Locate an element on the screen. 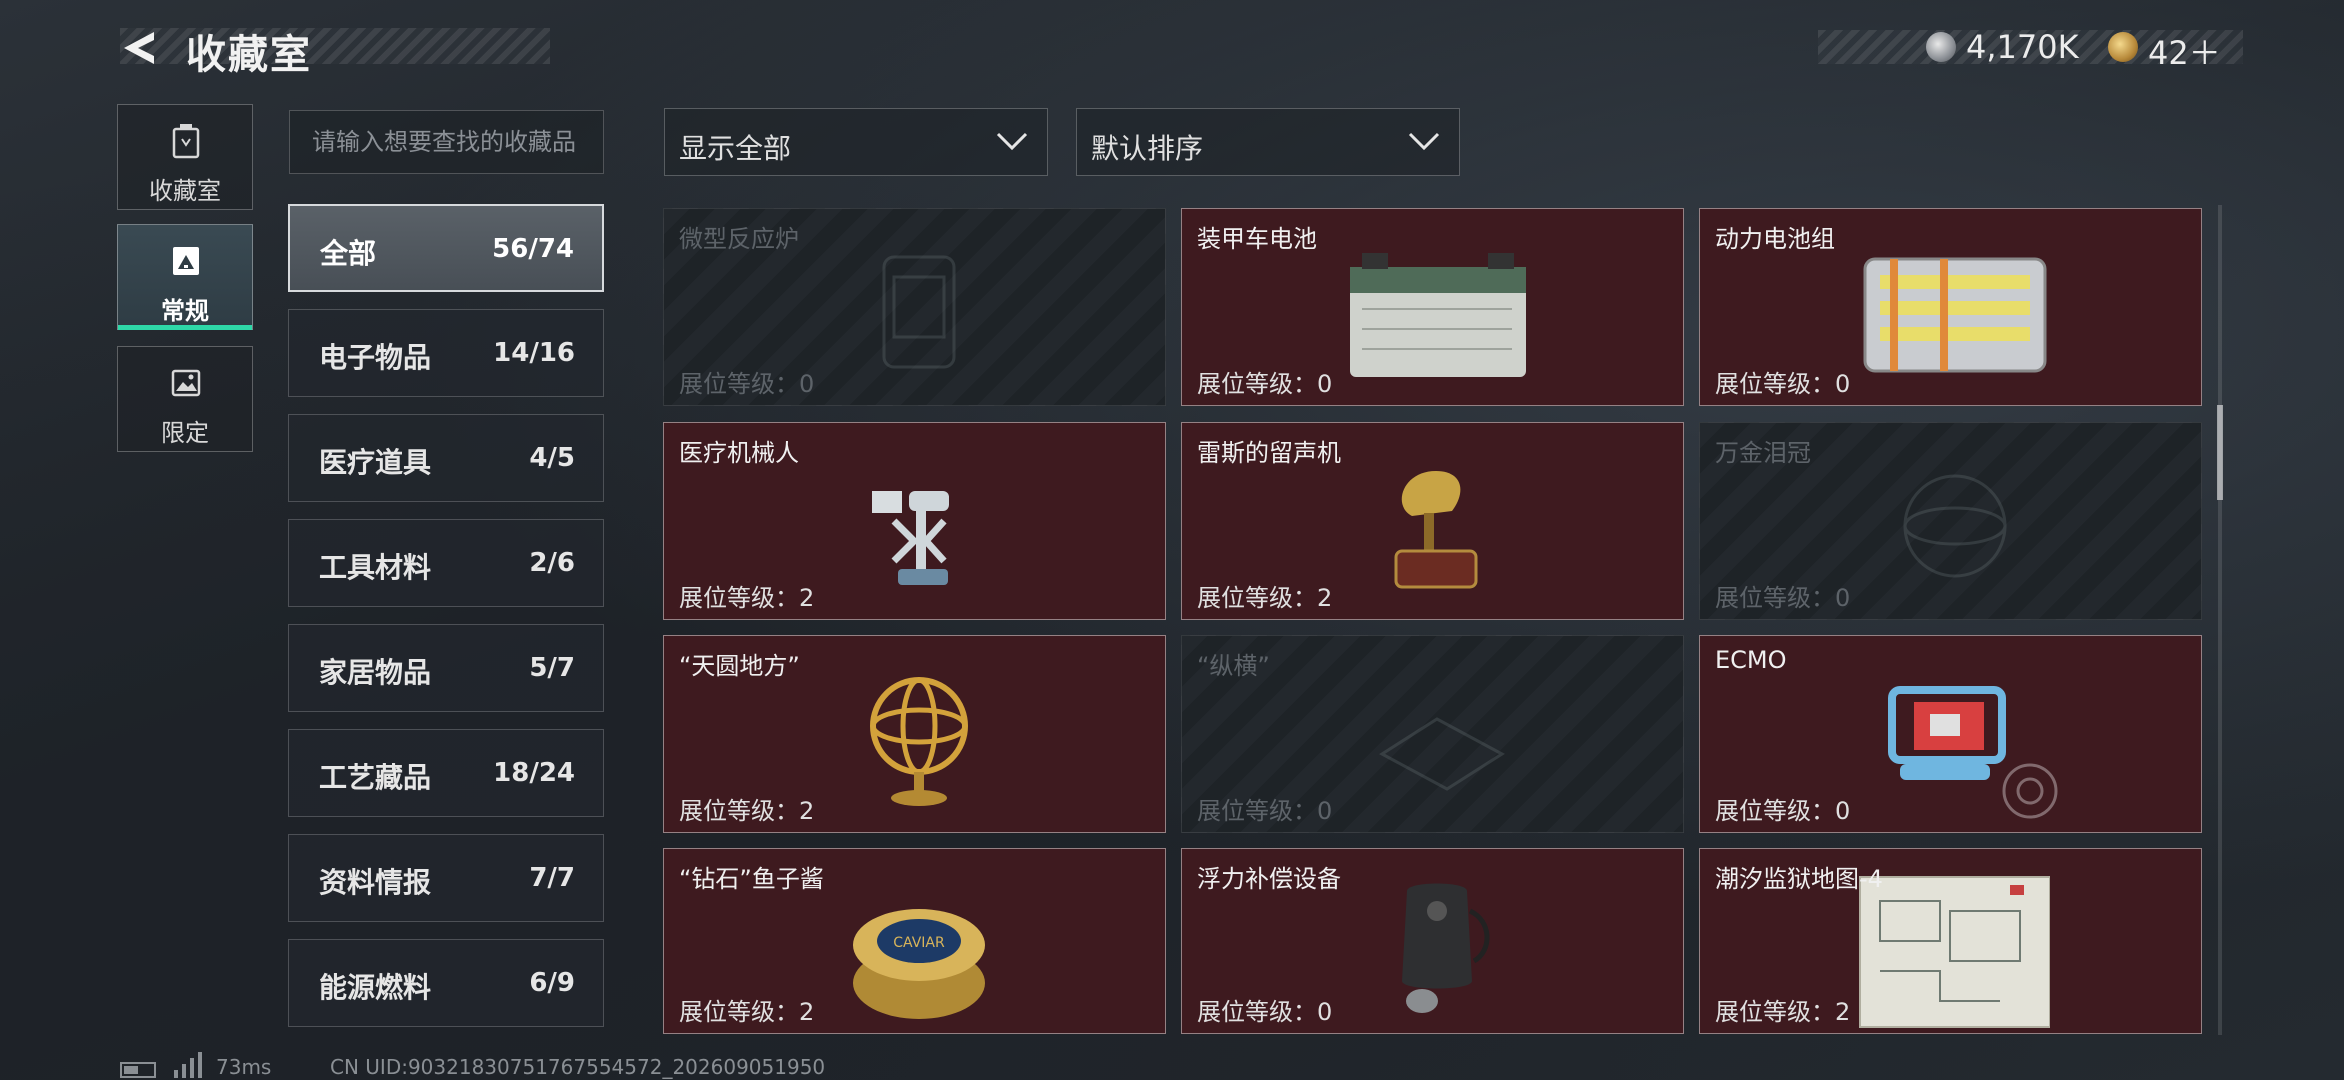 The height and width of the screenshot is (1080, 2344). category-count: 6/9 is located at coordinates (552, 983).